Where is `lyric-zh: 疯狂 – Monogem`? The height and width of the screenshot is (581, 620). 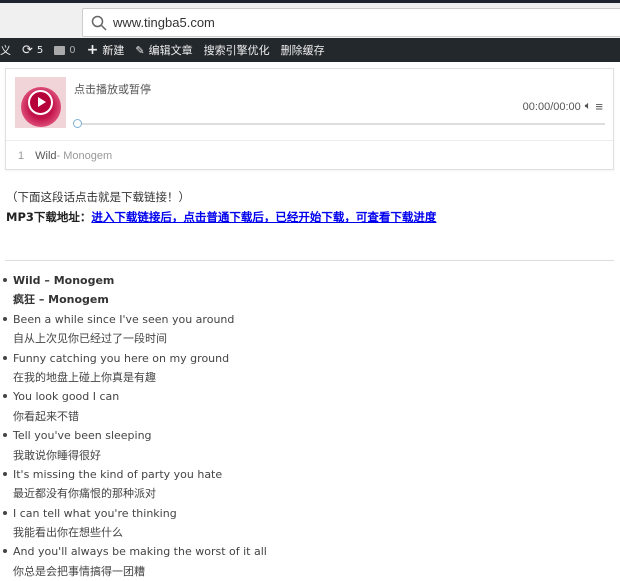
lyric-zh: 疯狂 – Monogem is located at coordinates (61, 300).